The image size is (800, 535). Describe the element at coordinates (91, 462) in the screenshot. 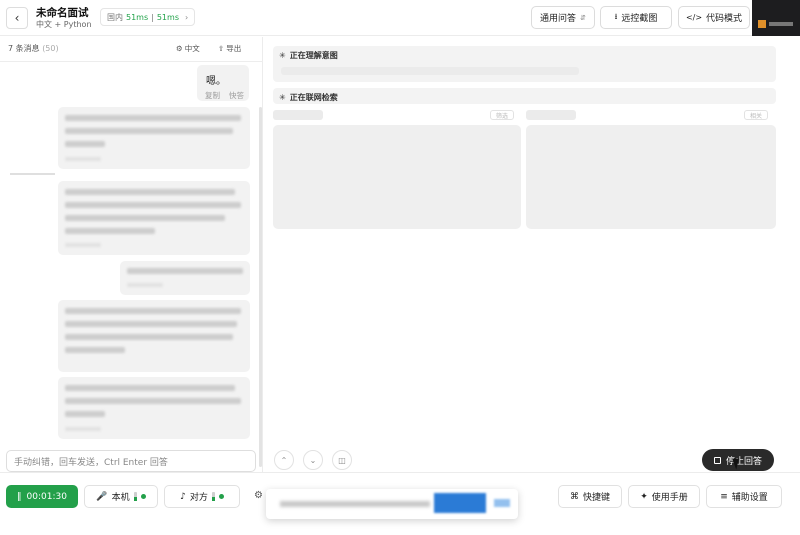

I see `correction-input-placeholder: 手动纠错，回车发送，Ctrl Enter 回答` at that location.